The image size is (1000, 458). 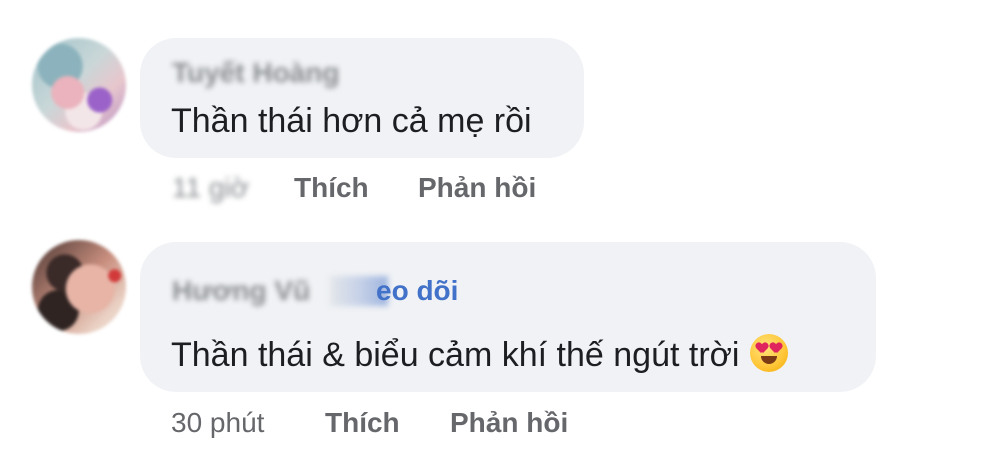 What do you see at coordinates (210, 188) in the screenshot?
I see `comment-timestamp: 11 giờ` at bounding box center [210, 188].